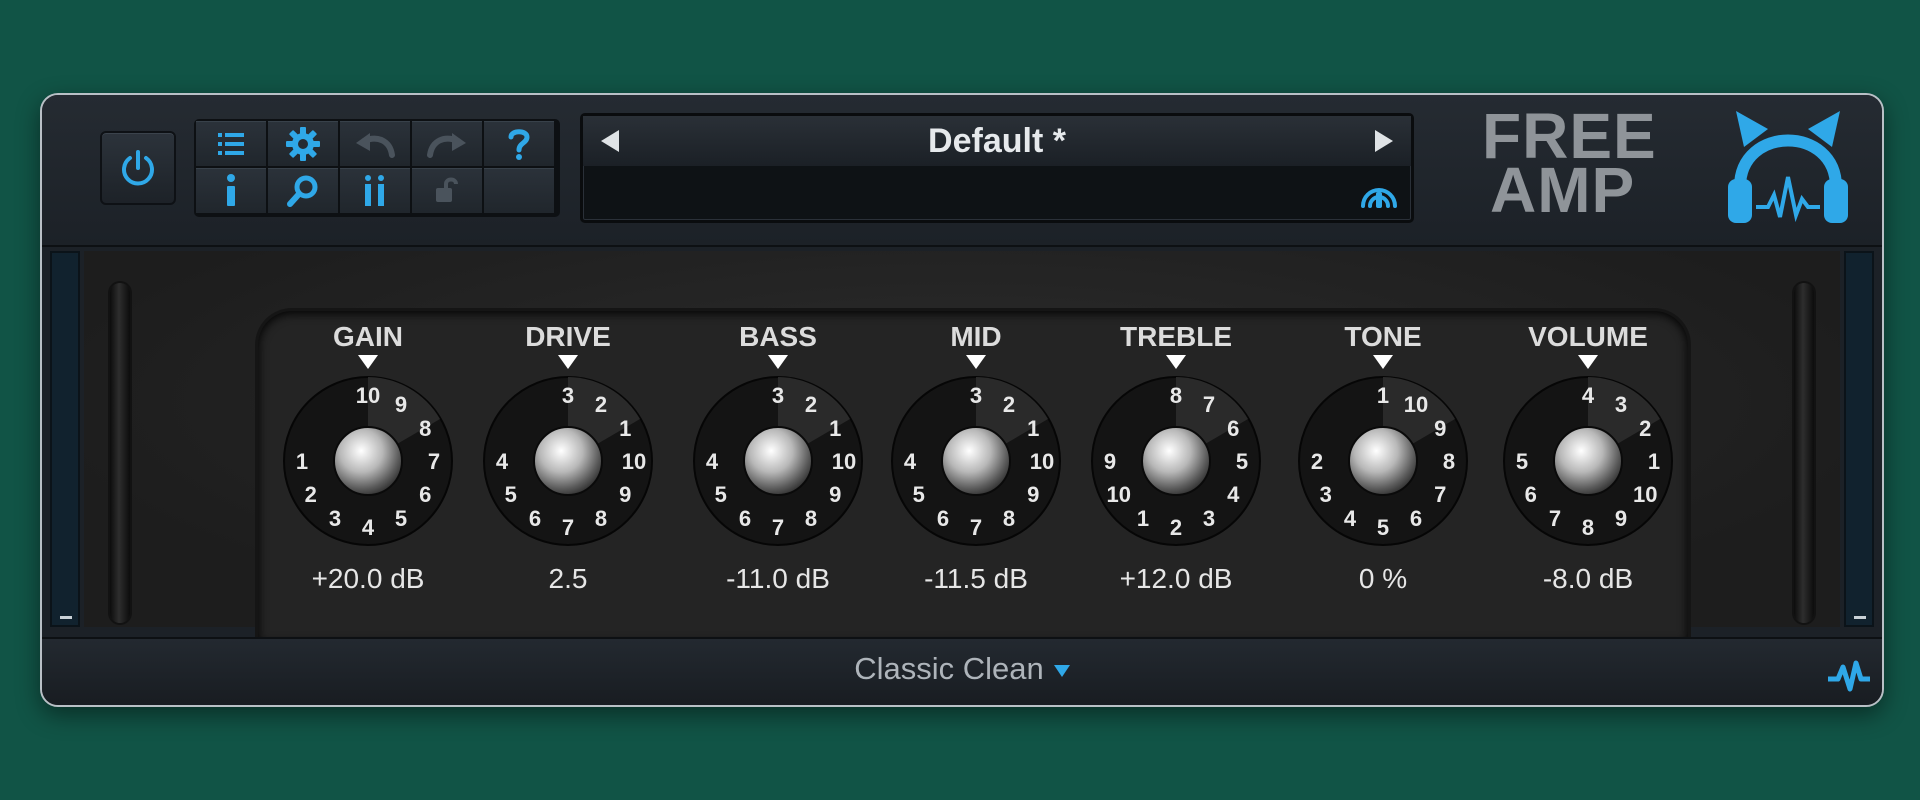 Image resolution: width=1920 pixels, height=800 pixels. Describe the element at coordinates (778, 336) in the screenshot. I see `knob-label: BASS` at that location.